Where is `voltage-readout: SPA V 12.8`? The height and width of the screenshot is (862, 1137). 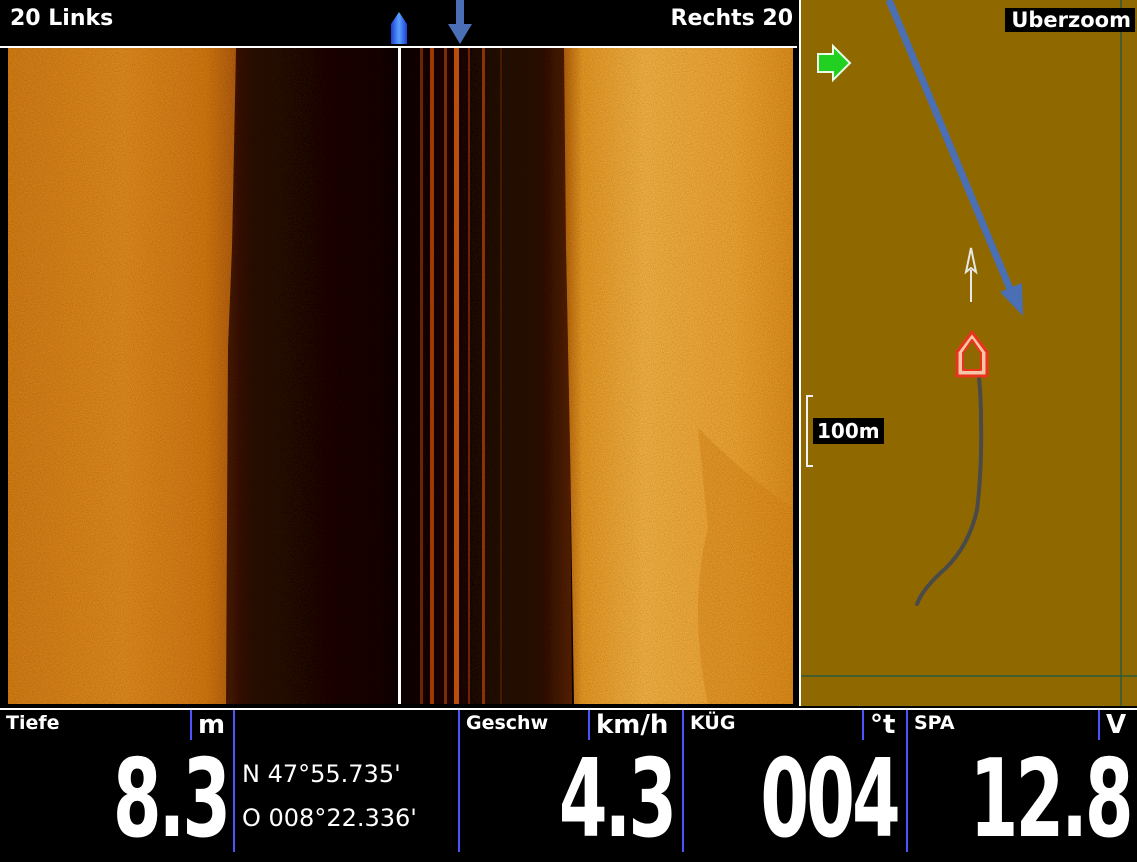 voltage-readout: SPA V 12.8 is located at coordinates (1022, 783).